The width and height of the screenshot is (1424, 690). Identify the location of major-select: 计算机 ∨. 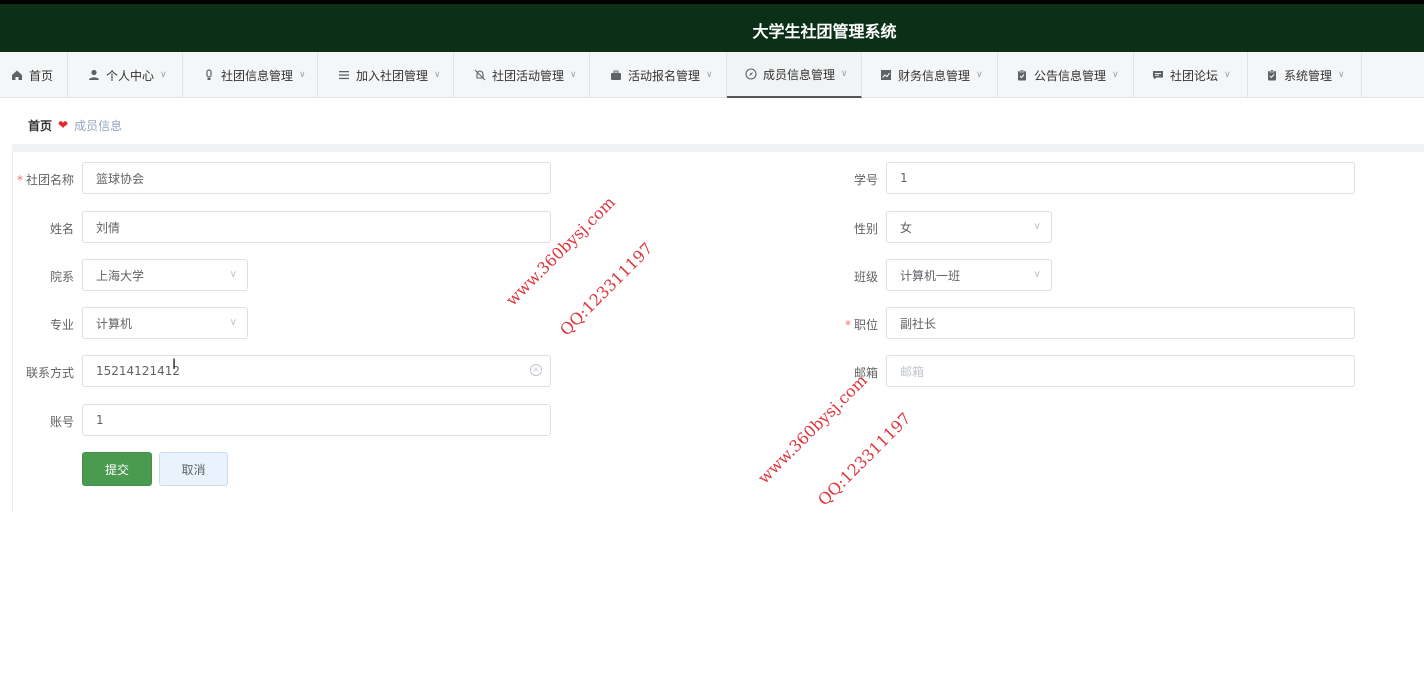
(165, 323).